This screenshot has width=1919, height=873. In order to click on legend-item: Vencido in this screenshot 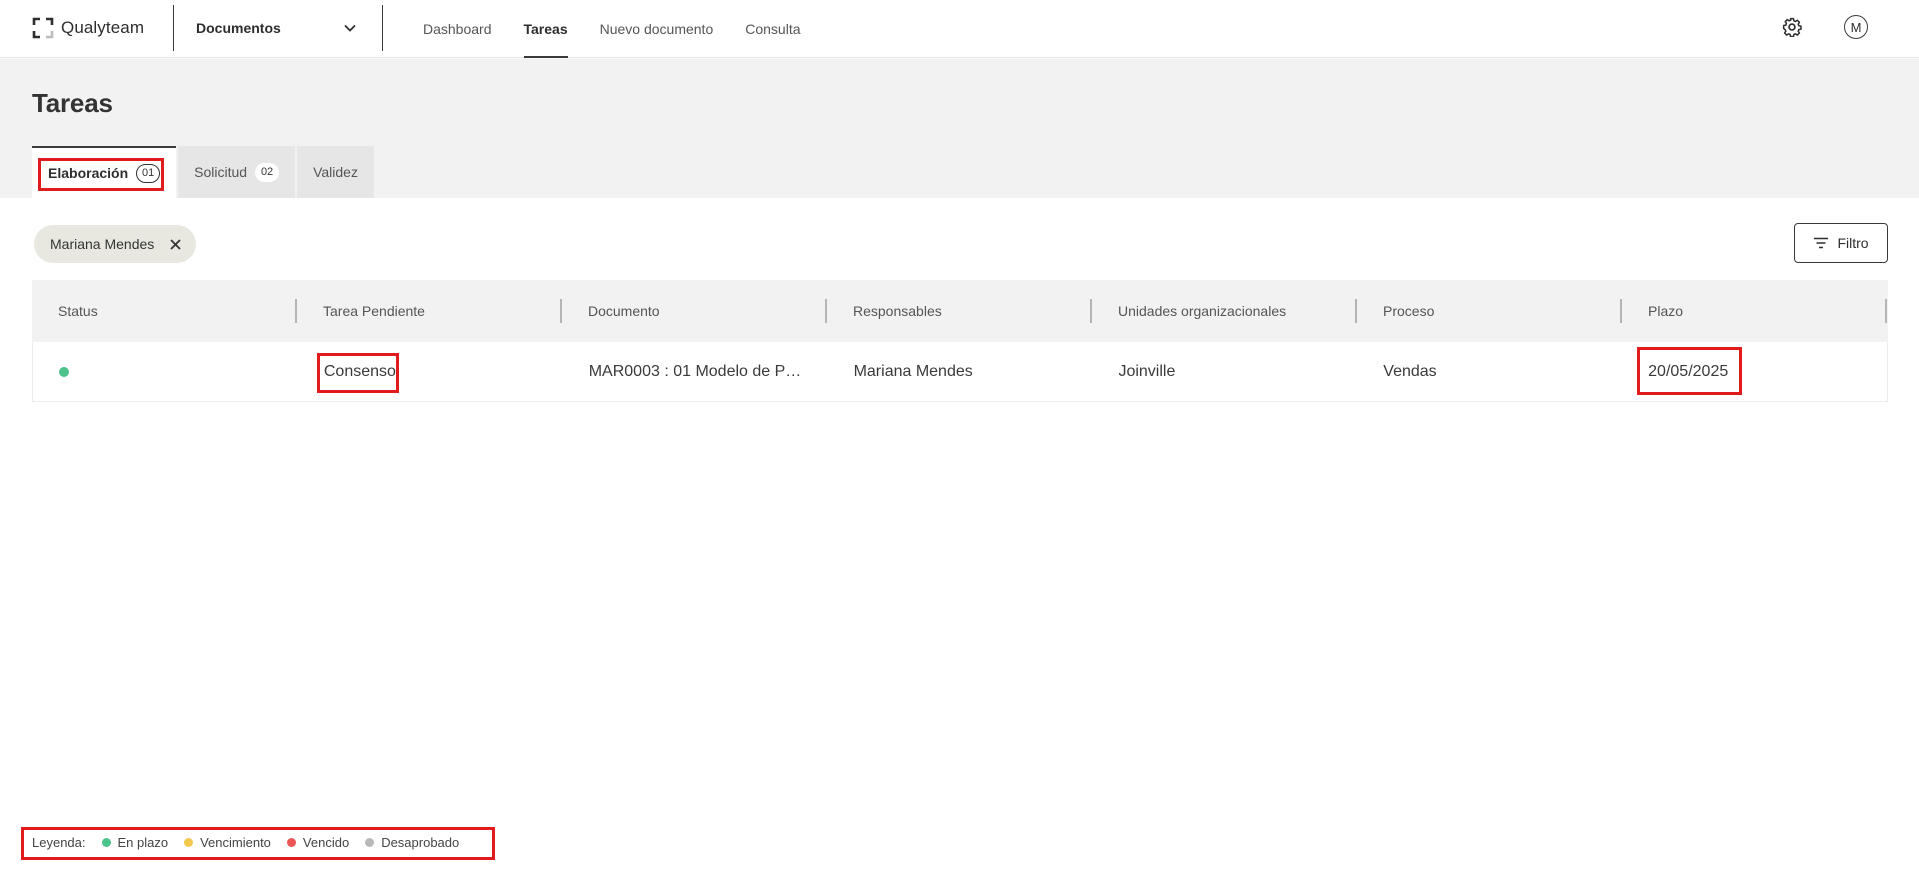, I will do `click(318, 842)`.